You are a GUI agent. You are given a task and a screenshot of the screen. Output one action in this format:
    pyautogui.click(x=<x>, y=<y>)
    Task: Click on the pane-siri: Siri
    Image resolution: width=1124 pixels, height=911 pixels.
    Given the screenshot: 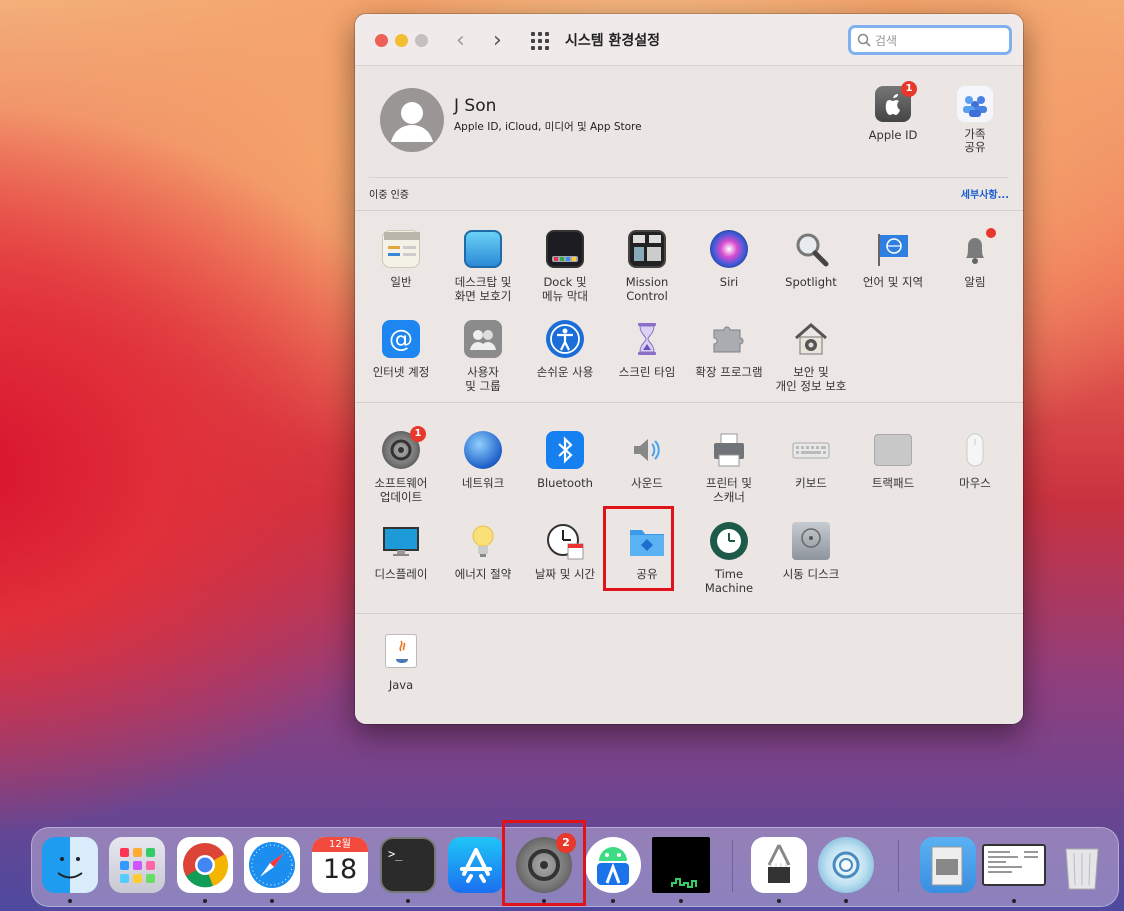 What is the action you would take?
    pyautogui.click(x=729, y=259)
    